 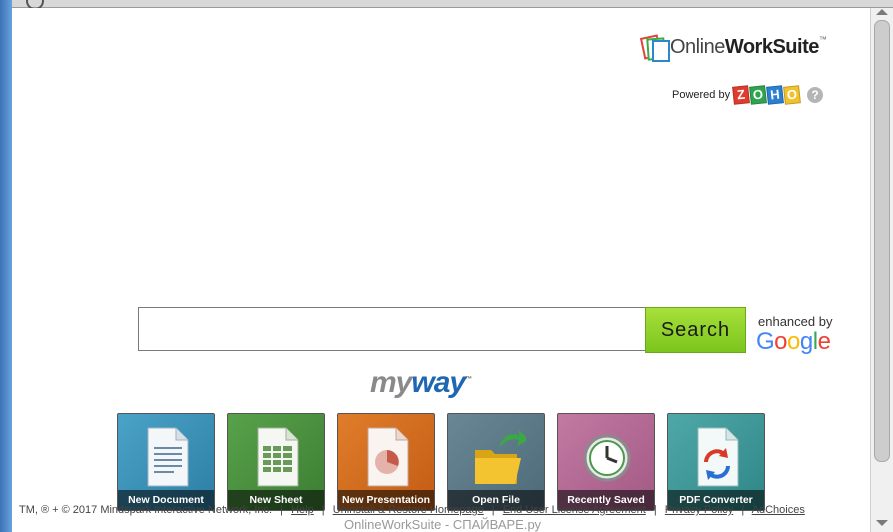 I want to click on tile-new-sheet: New Sheet, so click(x=276, y=462).